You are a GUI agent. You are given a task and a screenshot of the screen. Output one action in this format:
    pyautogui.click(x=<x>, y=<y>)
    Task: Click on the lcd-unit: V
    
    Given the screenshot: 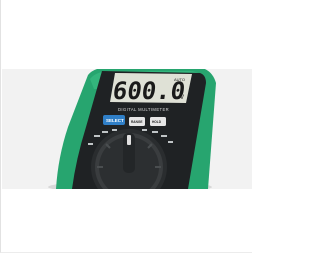 What is the action you would take?
    pyautogui.click(x=182, y=98)
    